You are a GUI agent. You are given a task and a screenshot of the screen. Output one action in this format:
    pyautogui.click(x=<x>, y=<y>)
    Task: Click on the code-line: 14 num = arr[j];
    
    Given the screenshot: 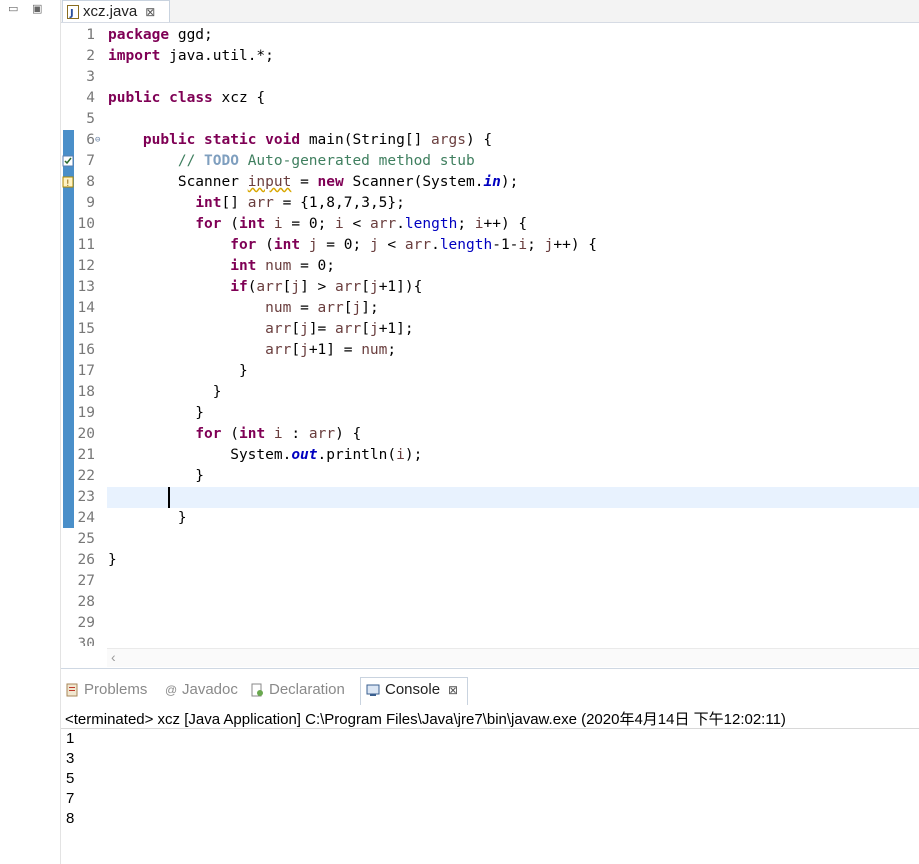 What is the action you would take?
    pyautogui.click(x=490, y=308)
    